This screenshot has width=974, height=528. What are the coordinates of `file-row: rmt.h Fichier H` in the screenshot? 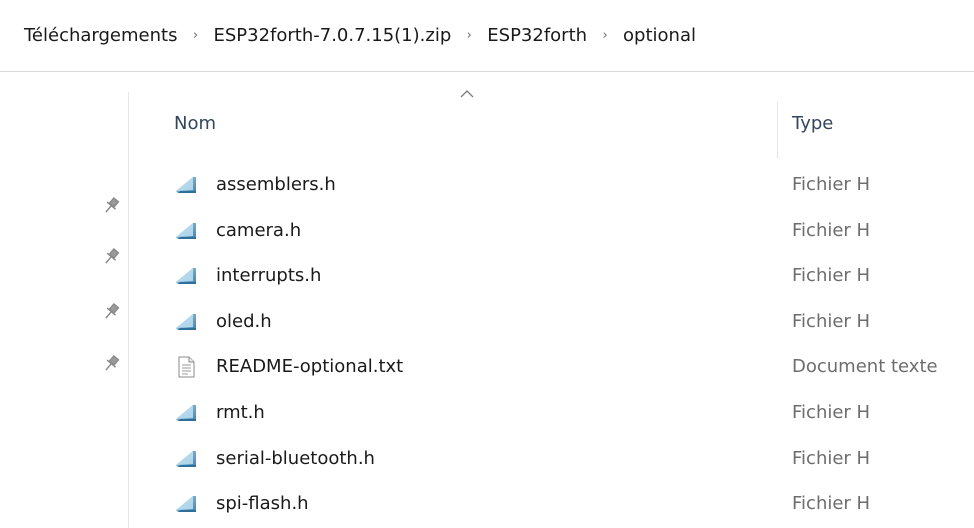 It's located at (551, 414).